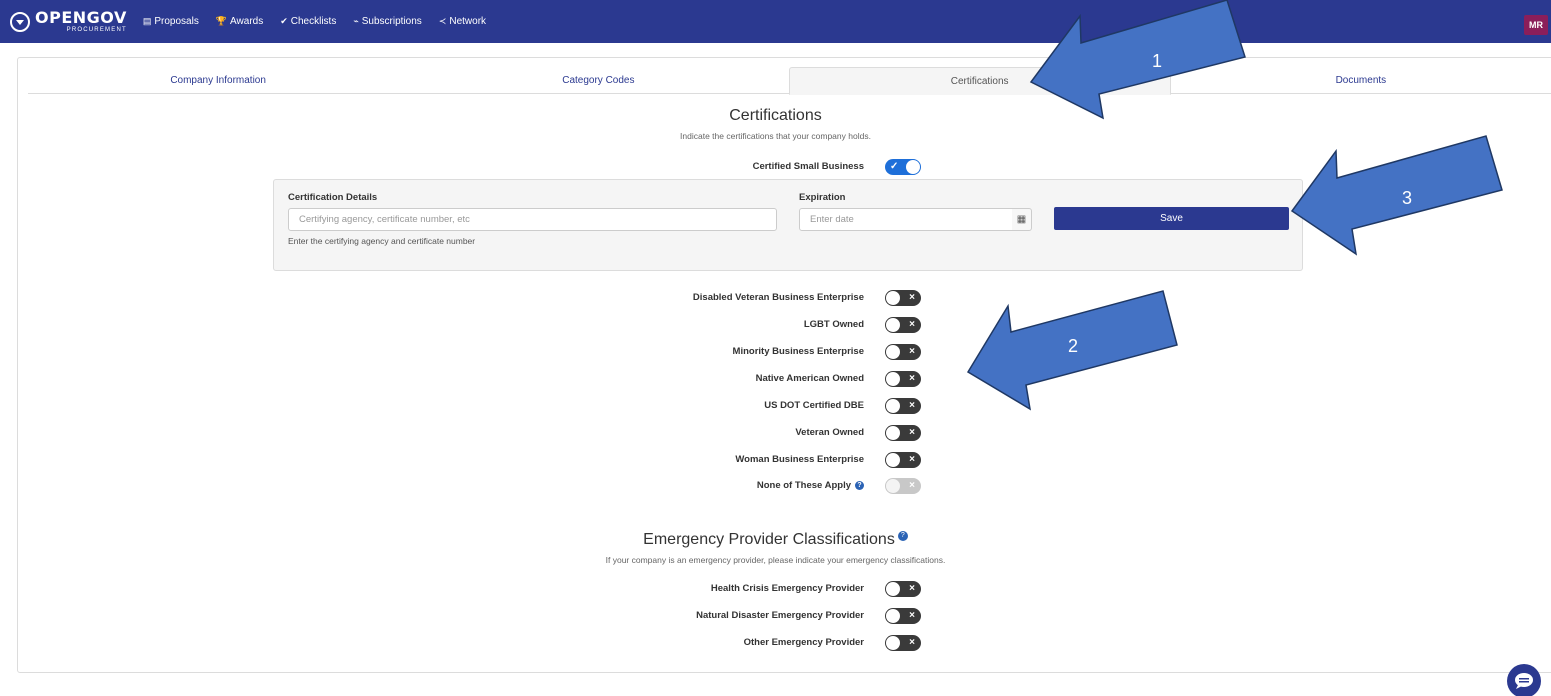 This screenshot has width=1551, height=696. What do you see at coordinates (833, 324) in the screenshot?
I see `cert-label: LGBT Owned` at bounding box center [833, 324].